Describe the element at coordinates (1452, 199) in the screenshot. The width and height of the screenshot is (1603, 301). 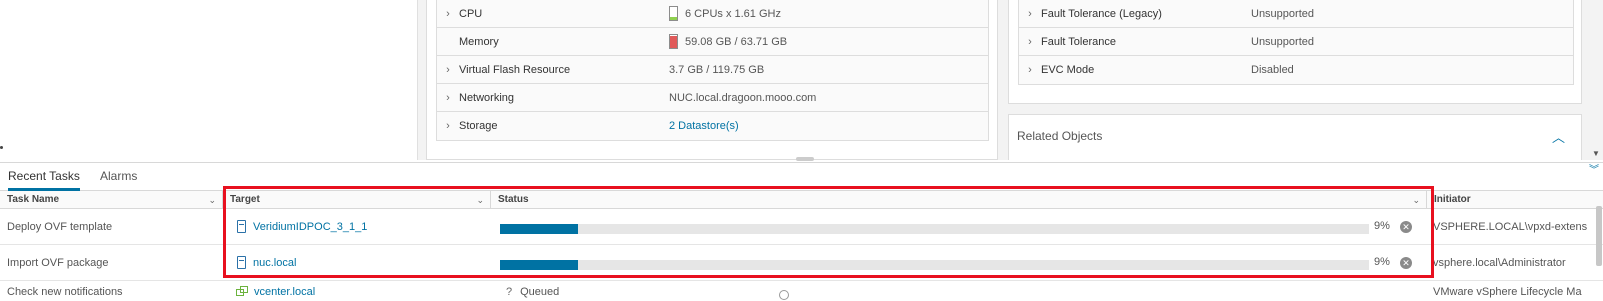
I see `column-label: Initiator` at that location.